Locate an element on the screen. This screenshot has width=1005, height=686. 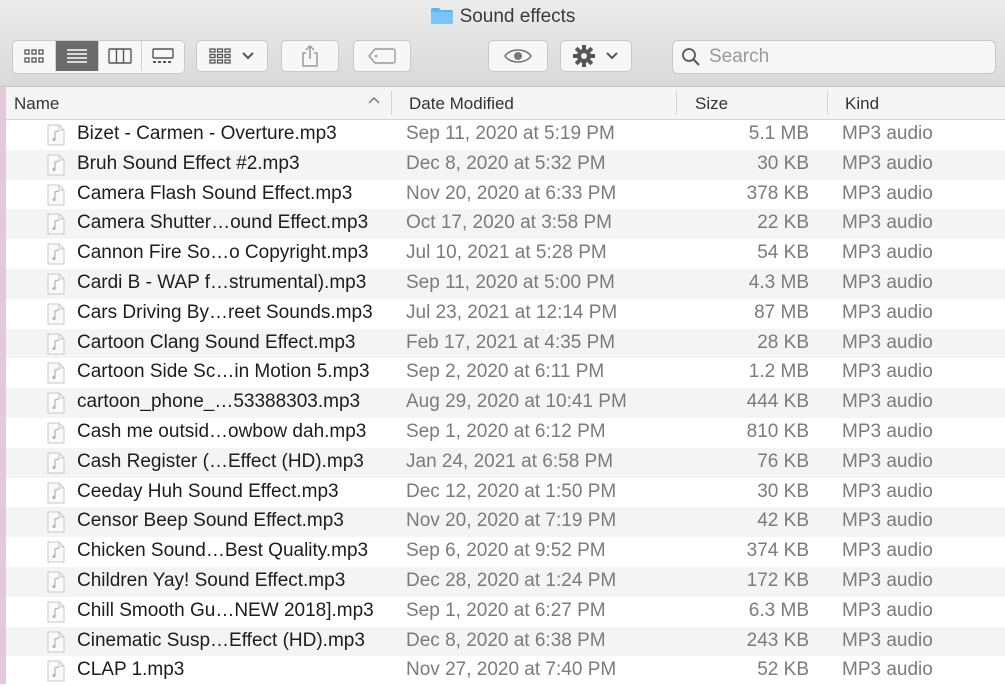
action-button is located at coordinates (596, 56).